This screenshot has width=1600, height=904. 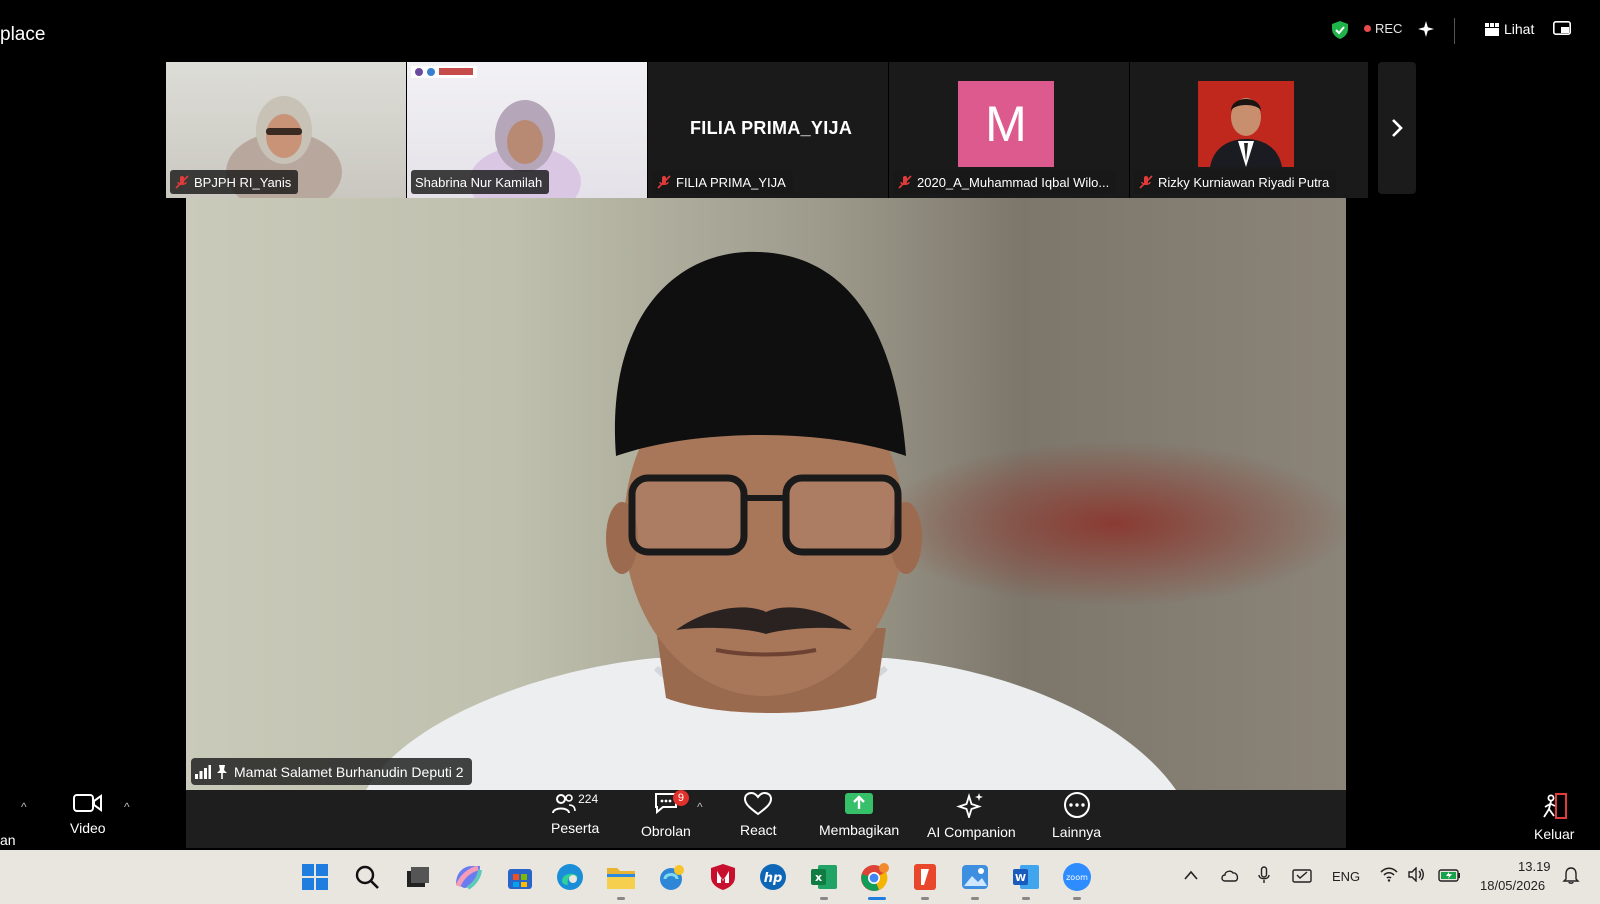 What do you see at coordinates (975, 877) in the screenshot?
I see `photos-icon` at bounding box center [975, 877].